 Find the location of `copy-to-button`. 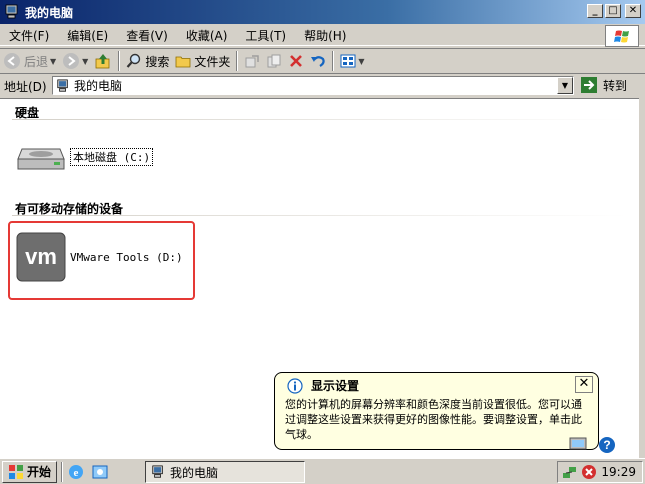

copy-to-button is located at coordinates (274, 61).